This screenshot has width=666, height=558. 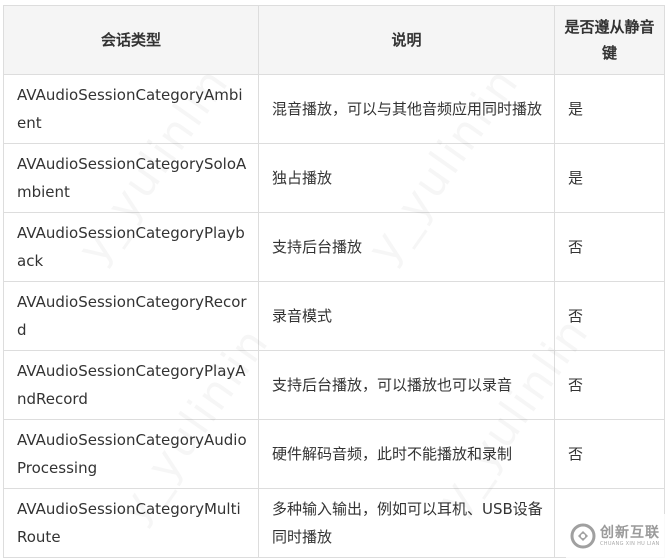 I want to click on brand-logo-name-en: CHUANG XIN HU LIAN, so click(x=630, y=543).